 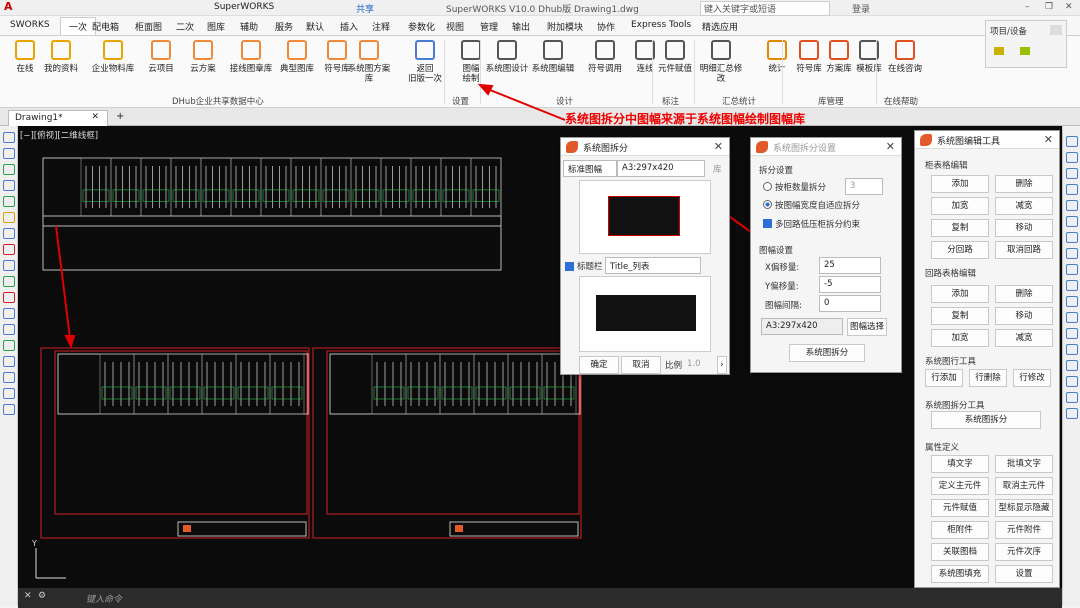 What do you see at coordinates (1056, 30) in the screenshot?
I see `panel-close-icon` at bounding box center [1056, 30].